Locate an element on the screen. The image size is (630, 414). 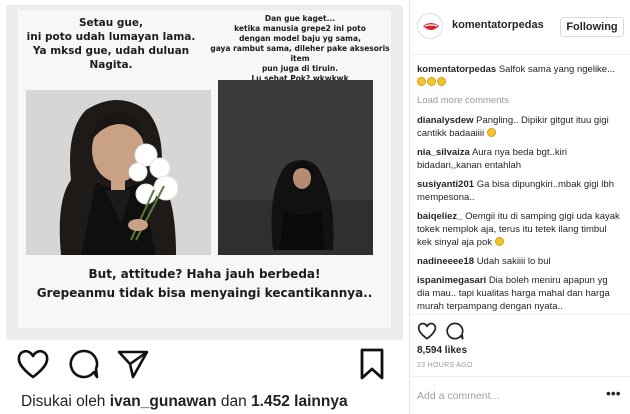
meme-caption-left-line: Ya mksd gue, udah duluan Nagita. is located at coordinates (111, 58).